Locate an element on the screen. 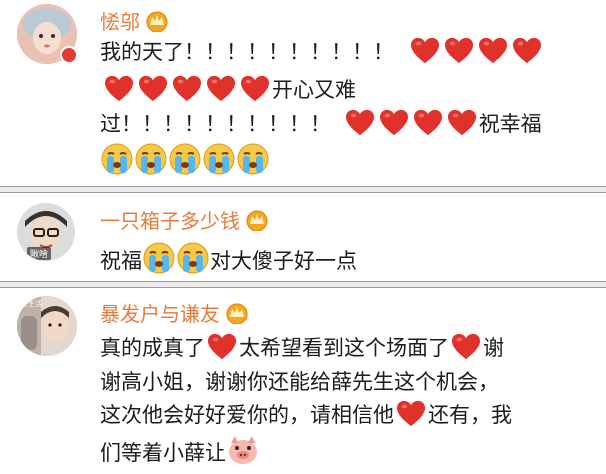 The width and height of the screenshot is (606, 474). comment-line: 谢高小姐，谢谢你还能给薛先生这个机会， is located at coordinates (299, 382).